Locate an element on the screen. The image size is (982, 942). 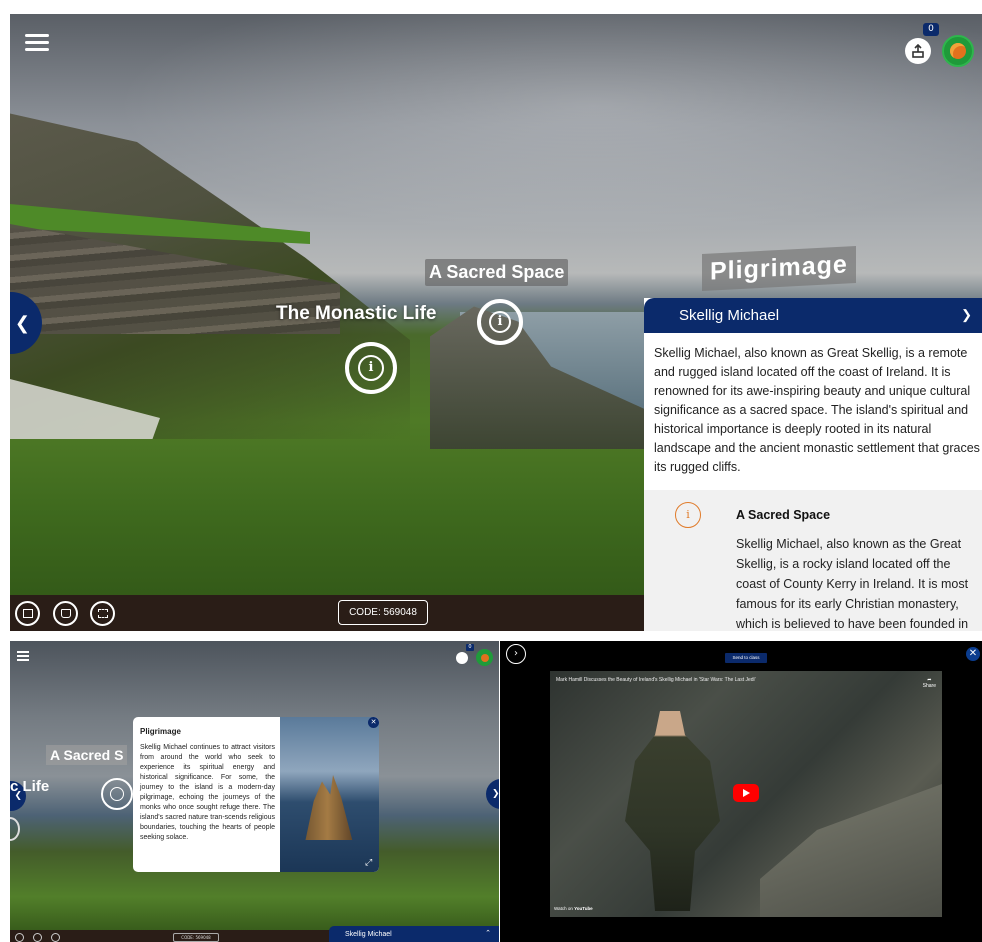
info-panel-header: Skellig Michael ⌃ is located at coordinates (414, 934).